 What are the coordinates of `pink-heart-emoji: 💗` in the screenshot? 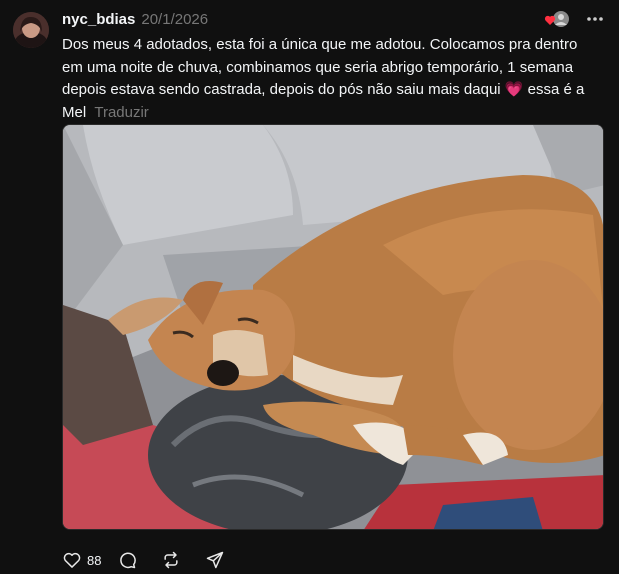 It's located at (514, 90).